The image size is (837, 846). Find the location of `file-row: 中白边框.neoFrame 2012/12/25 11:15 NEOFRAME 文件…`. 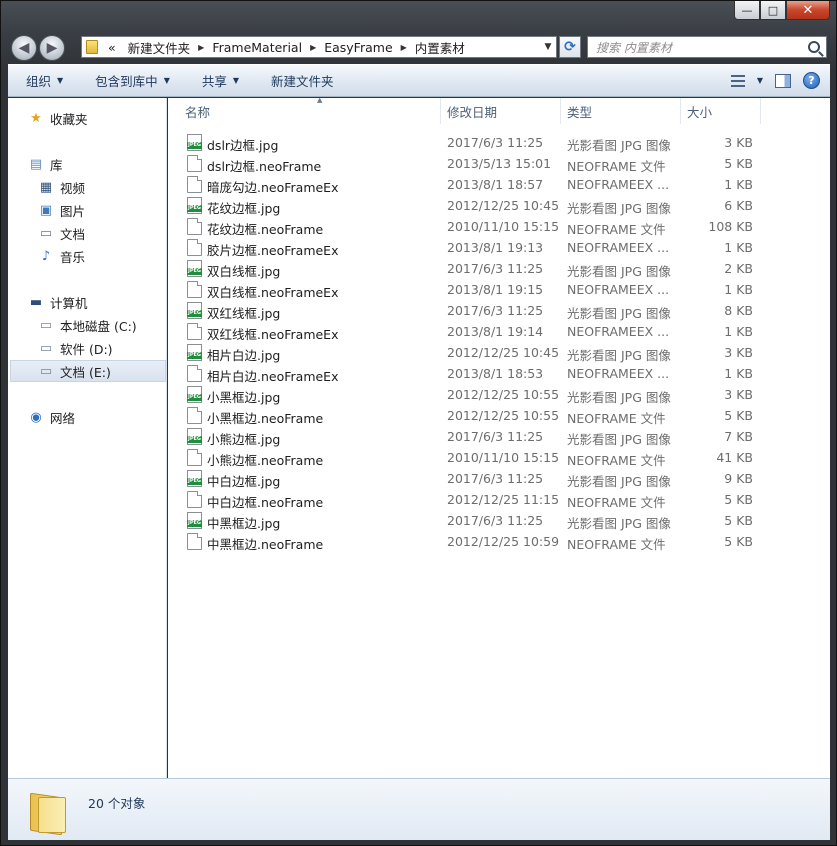

file-row: 中白边框.neoFrame 2012/12/25 11:15 NEOFRAME 文件… is located at coordinates (499, 499).